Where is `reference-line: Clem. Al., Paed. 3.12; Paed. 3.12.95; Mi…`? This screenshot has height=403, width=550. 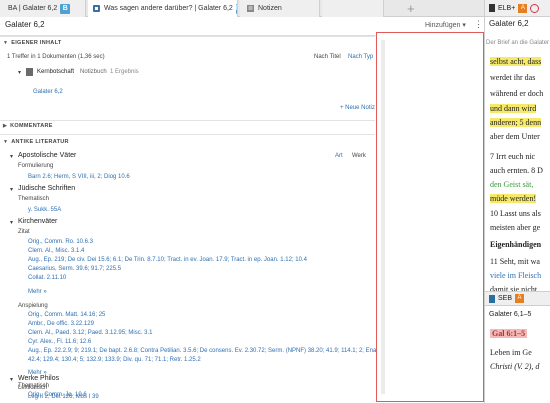 reference-line: Clem. Al., Paed. 3.12; Paed. 3.12.95; Mi… is located at coordinates (90, 333).